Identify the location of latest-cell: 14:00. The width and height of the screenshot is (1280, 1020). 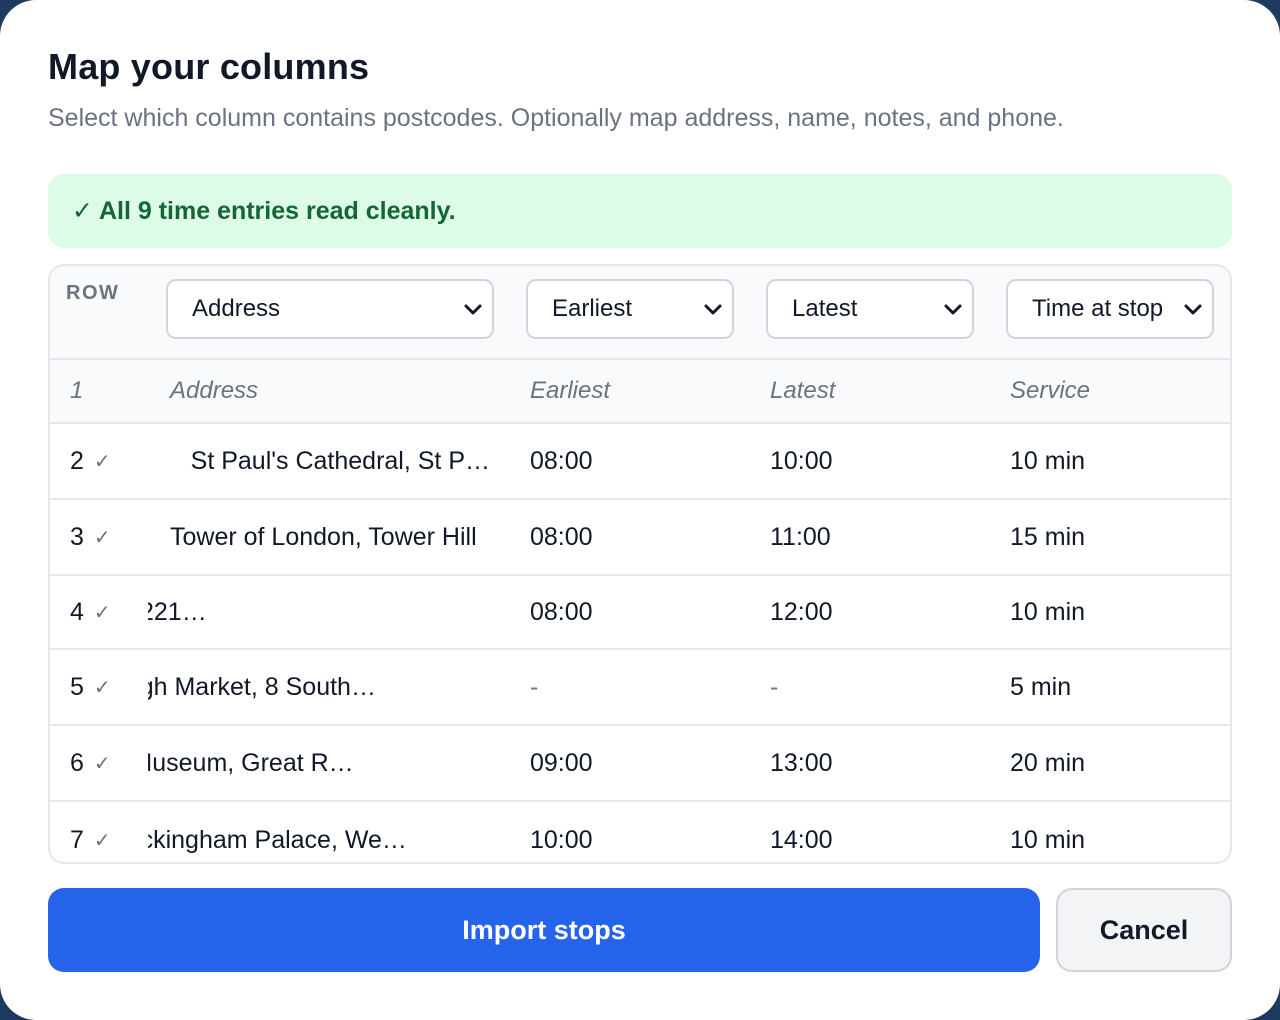
(801, 839).